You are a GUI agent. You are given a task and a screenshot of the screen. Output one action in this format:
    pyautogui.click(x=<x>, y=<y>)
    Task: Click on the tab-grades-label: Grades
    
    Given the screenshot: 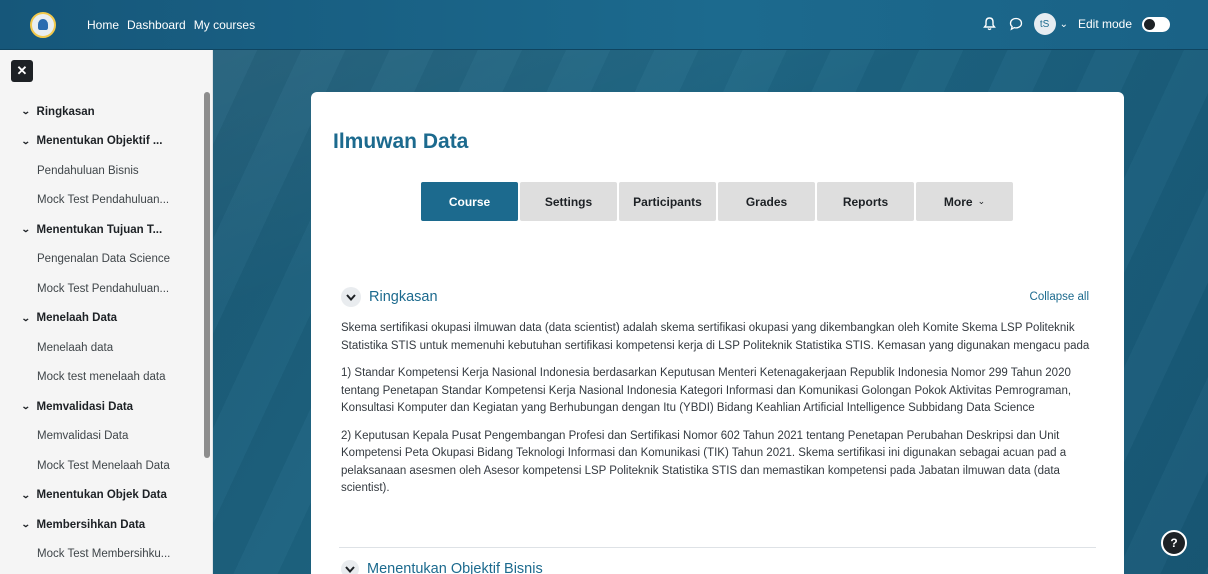 What is the action you would take?
    pyautogui.click(x=766, y=201)
    